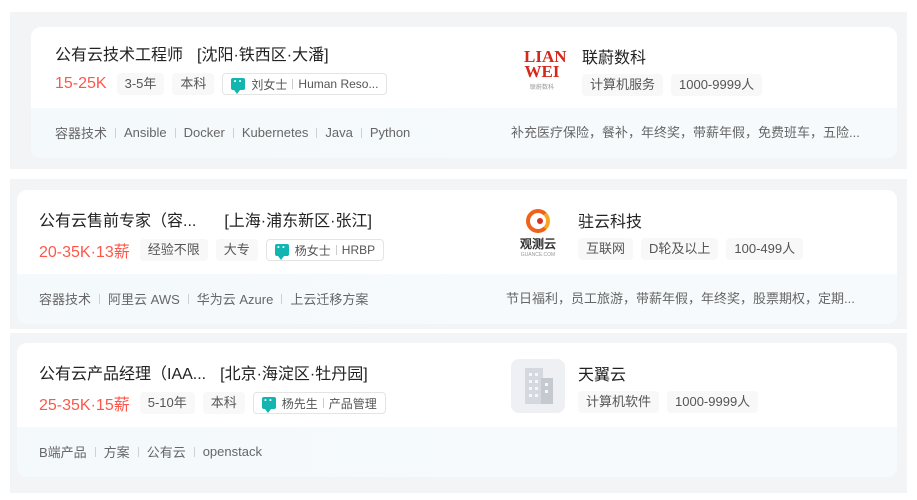 This screenshot has height=500, width=917. I want to click on recruiter-chat-button: 杨女士 HRBP, so click(325, 250).